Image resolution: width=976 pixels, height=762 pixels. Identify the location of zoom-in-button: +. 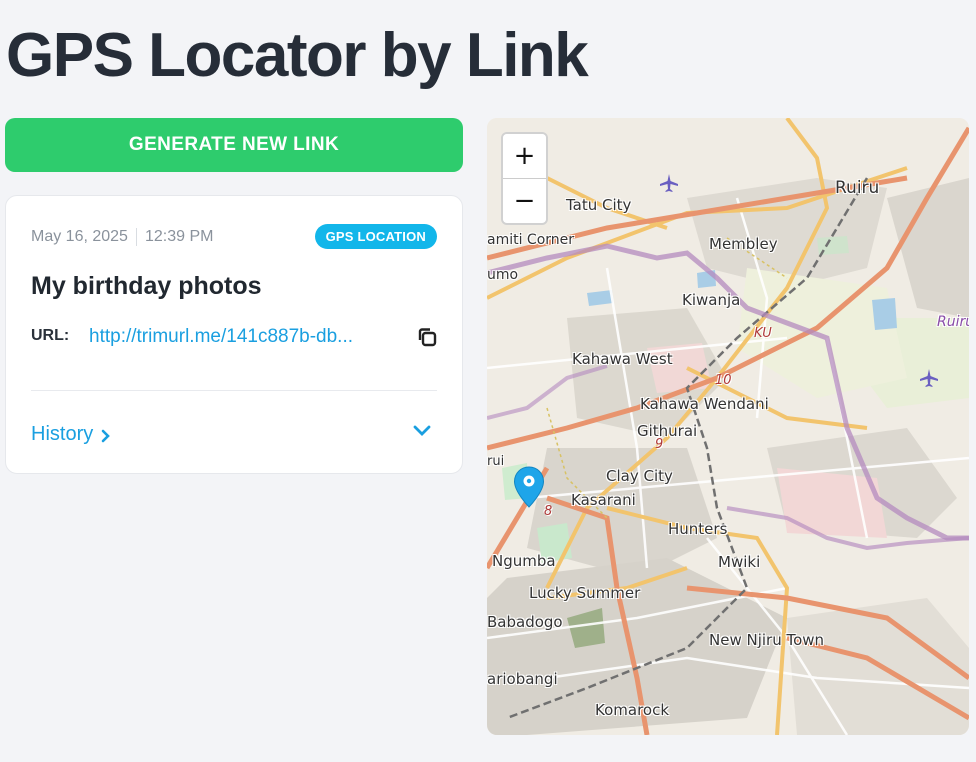
(524, 156).